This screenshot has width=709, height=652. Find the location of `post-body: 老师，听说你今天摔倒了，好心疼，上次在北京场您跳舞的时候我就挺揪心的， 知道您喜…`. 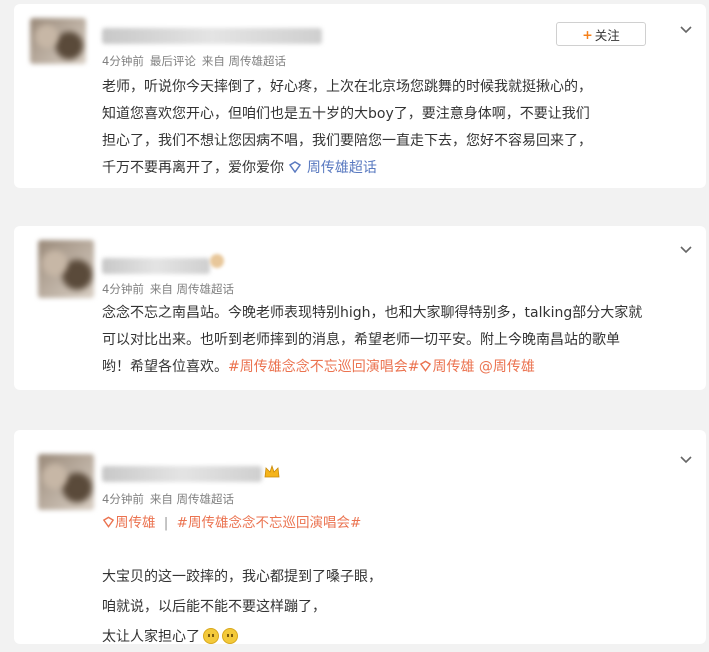

post-body: 老师，听说你今天摔倒了，好心疼，上次在北京场您跳舞的时候我就挺揪心的， 知道您喜… is located at coordinates (347, 128).